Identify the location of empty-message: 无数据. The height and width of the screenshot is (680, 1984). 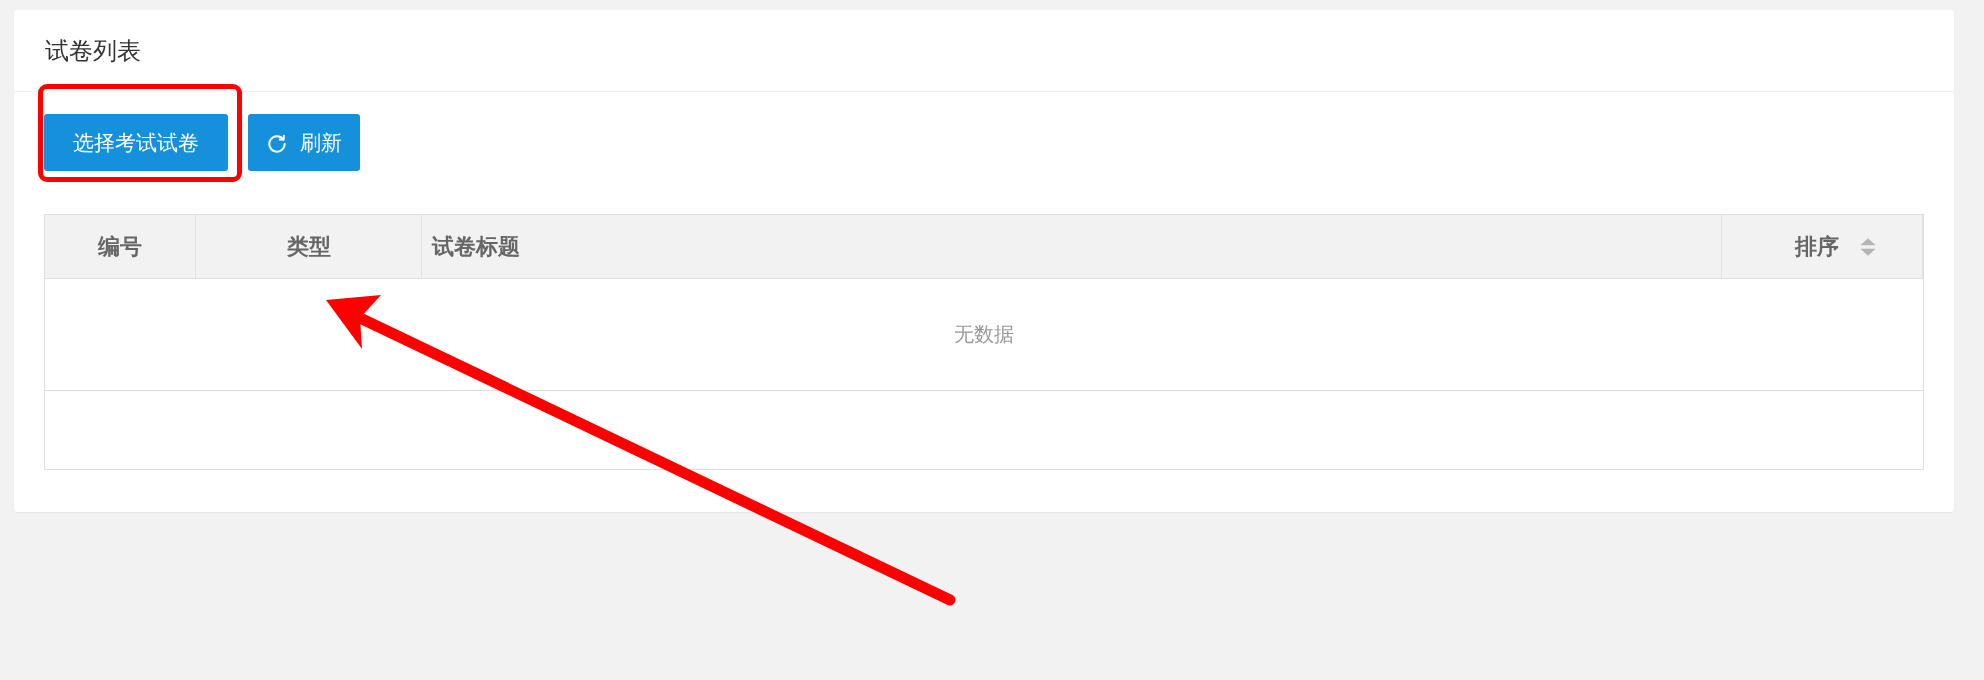
(984, 334).